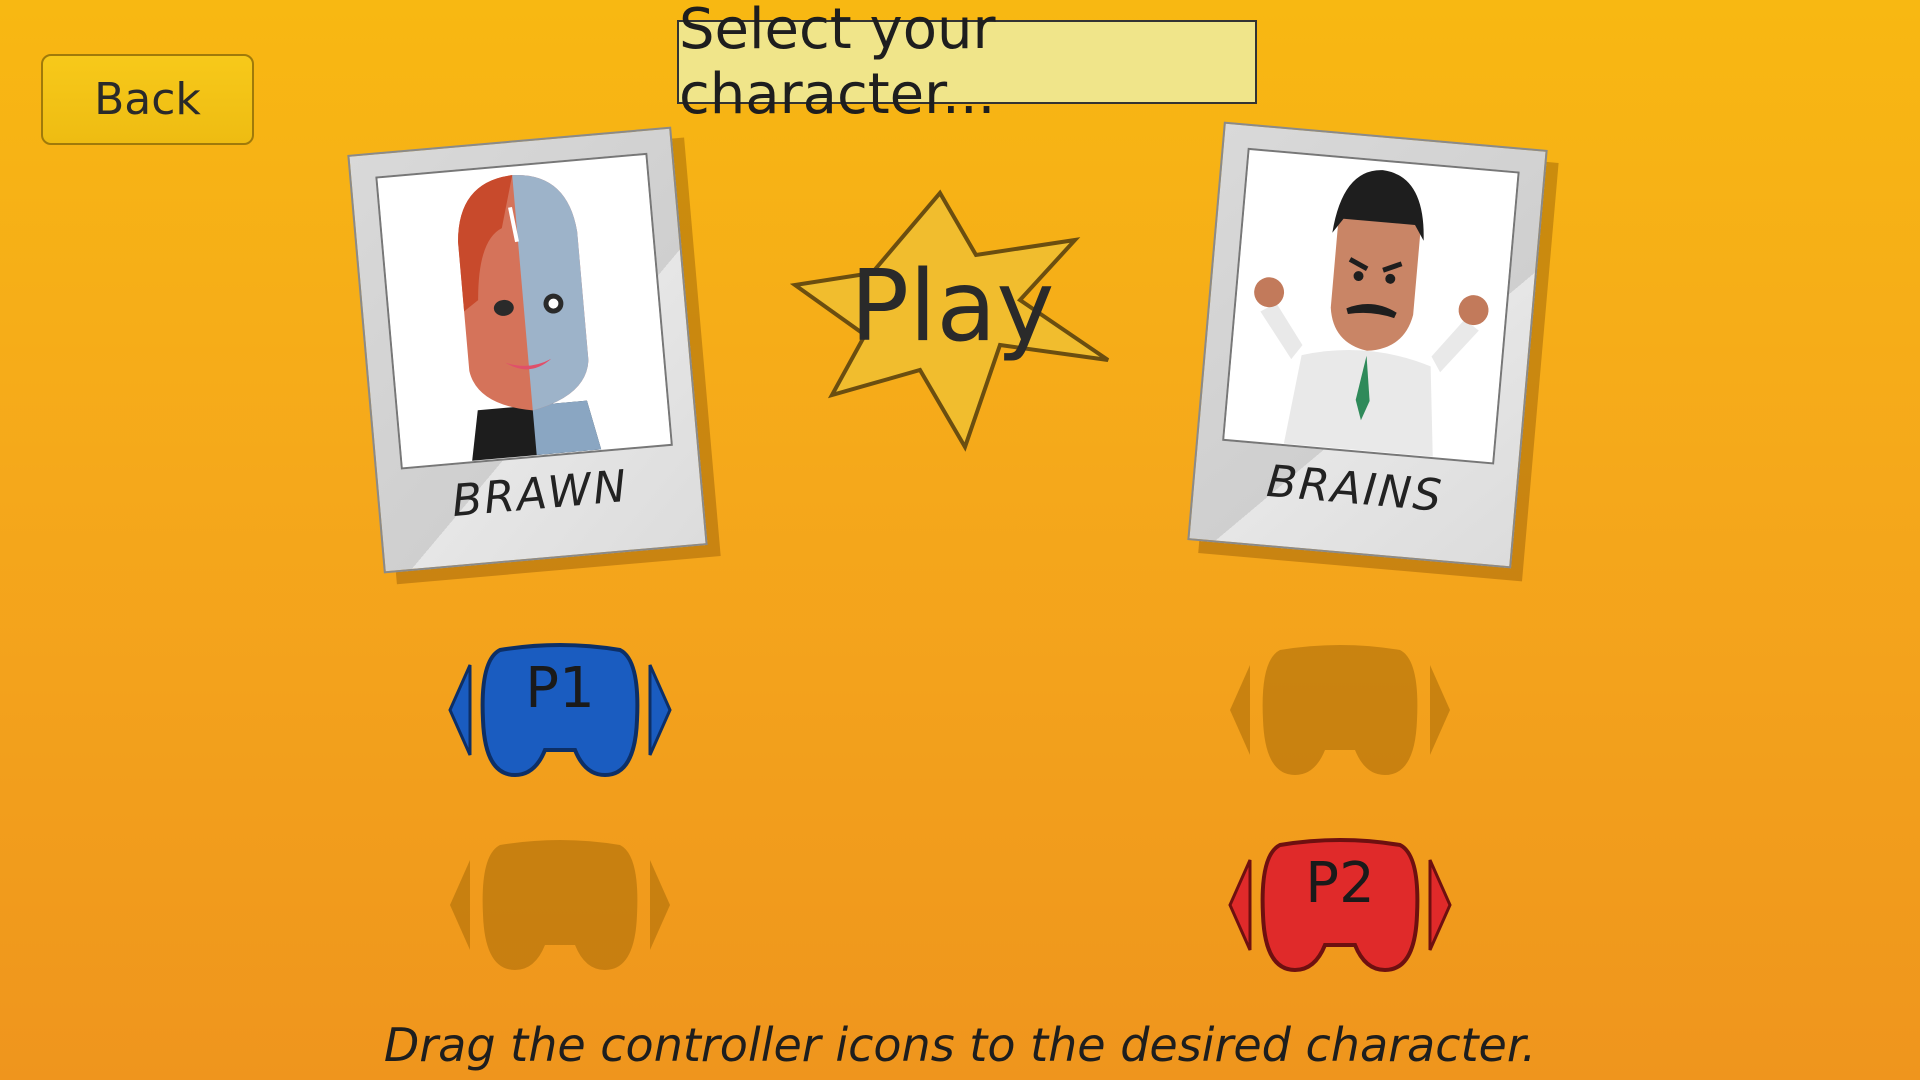 This screenshot has height=1080, width=1920. I want to click on p1-slot-alt, so click(560, 905).